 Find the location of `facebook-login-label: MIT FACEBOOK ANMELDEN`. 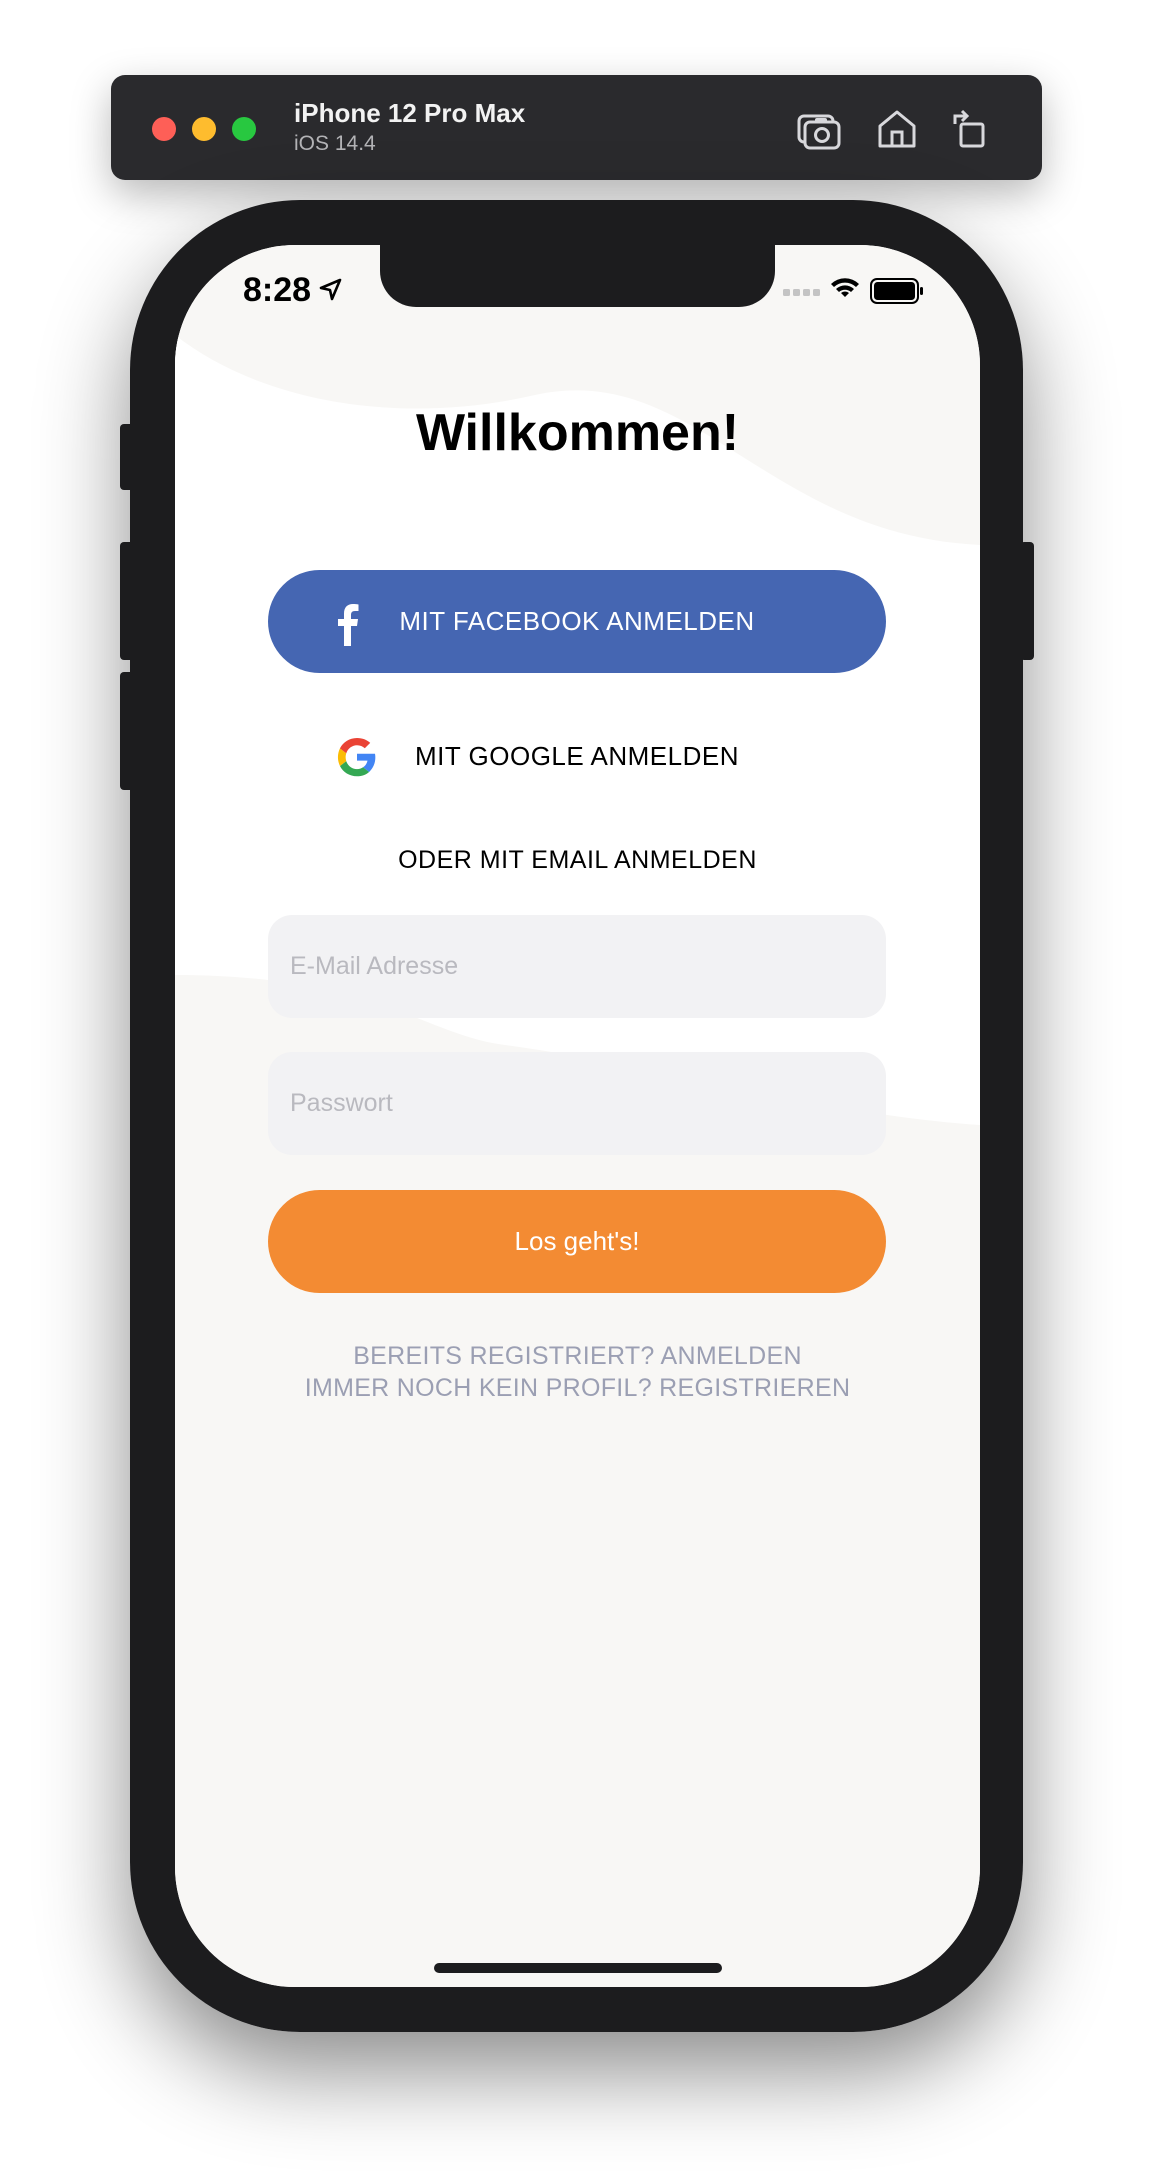

facebook-login-label: MIT FACEBOOK ANMELDEN is located at coordinates (577, 621).